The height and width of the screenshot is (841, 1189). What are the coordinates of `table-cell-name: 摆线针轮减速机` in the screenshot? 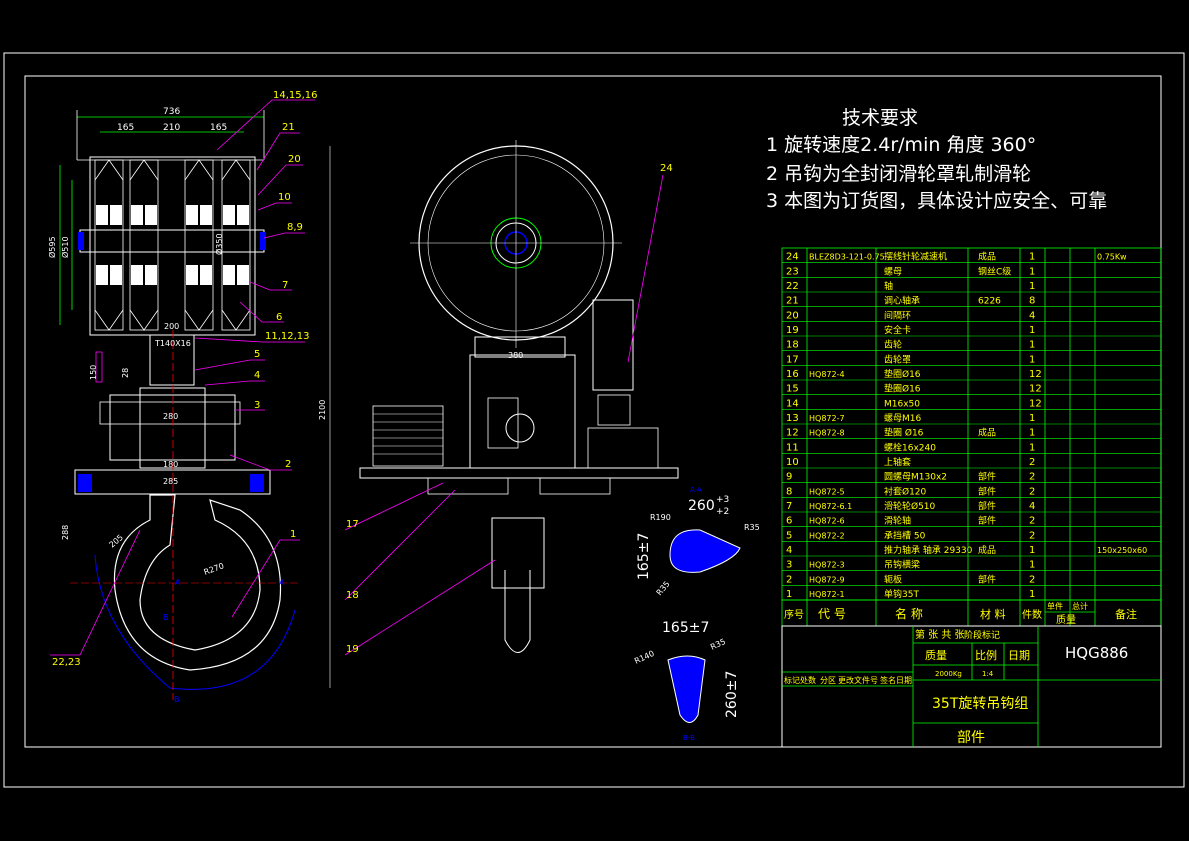 It's located at (915, 257).